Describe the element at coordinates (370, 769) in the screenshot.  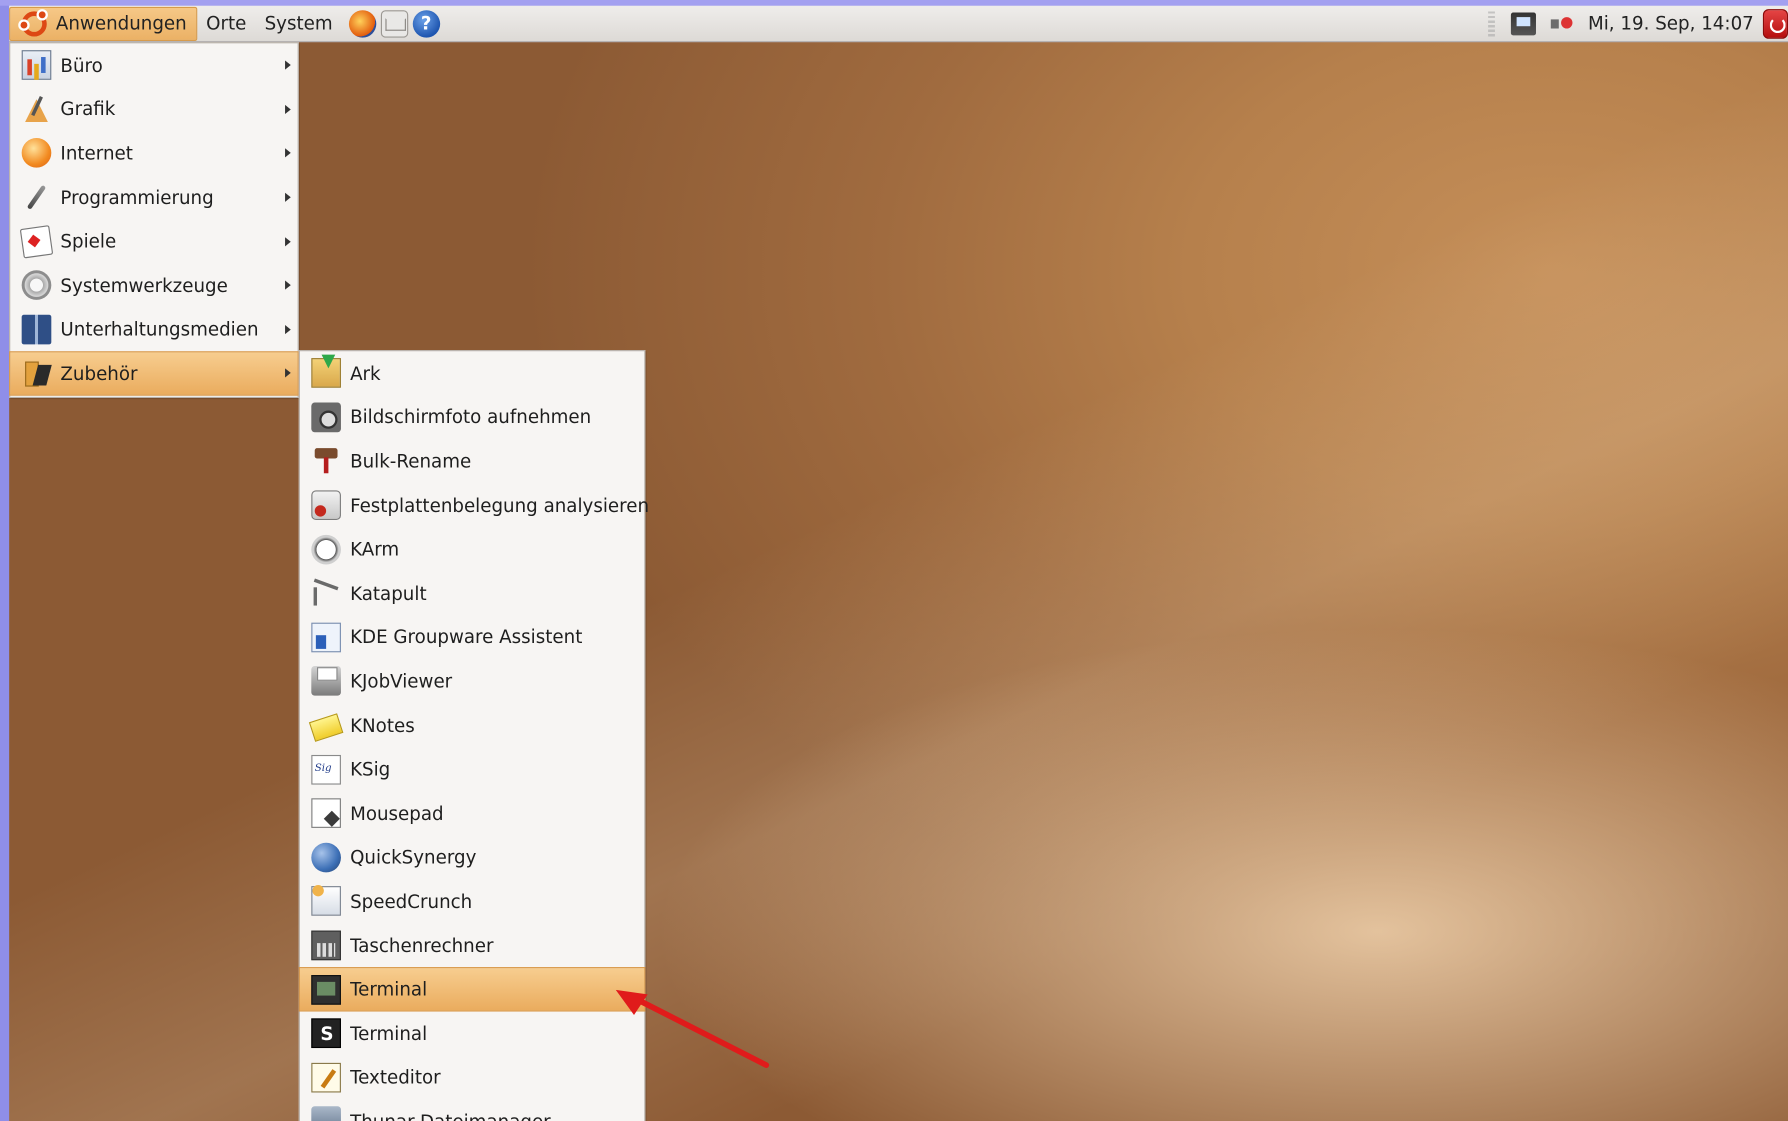
I see `menu-item-label: KSig` at that location.